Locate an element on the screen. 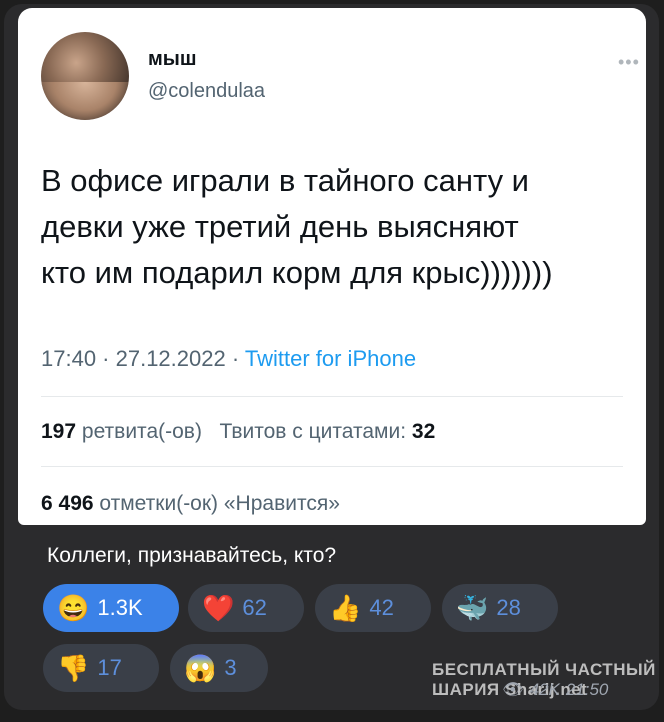 The height and width of the screenshot is (722, 664). reaction-grinning: 😄 1.3K is located at coordinates (111, 608).